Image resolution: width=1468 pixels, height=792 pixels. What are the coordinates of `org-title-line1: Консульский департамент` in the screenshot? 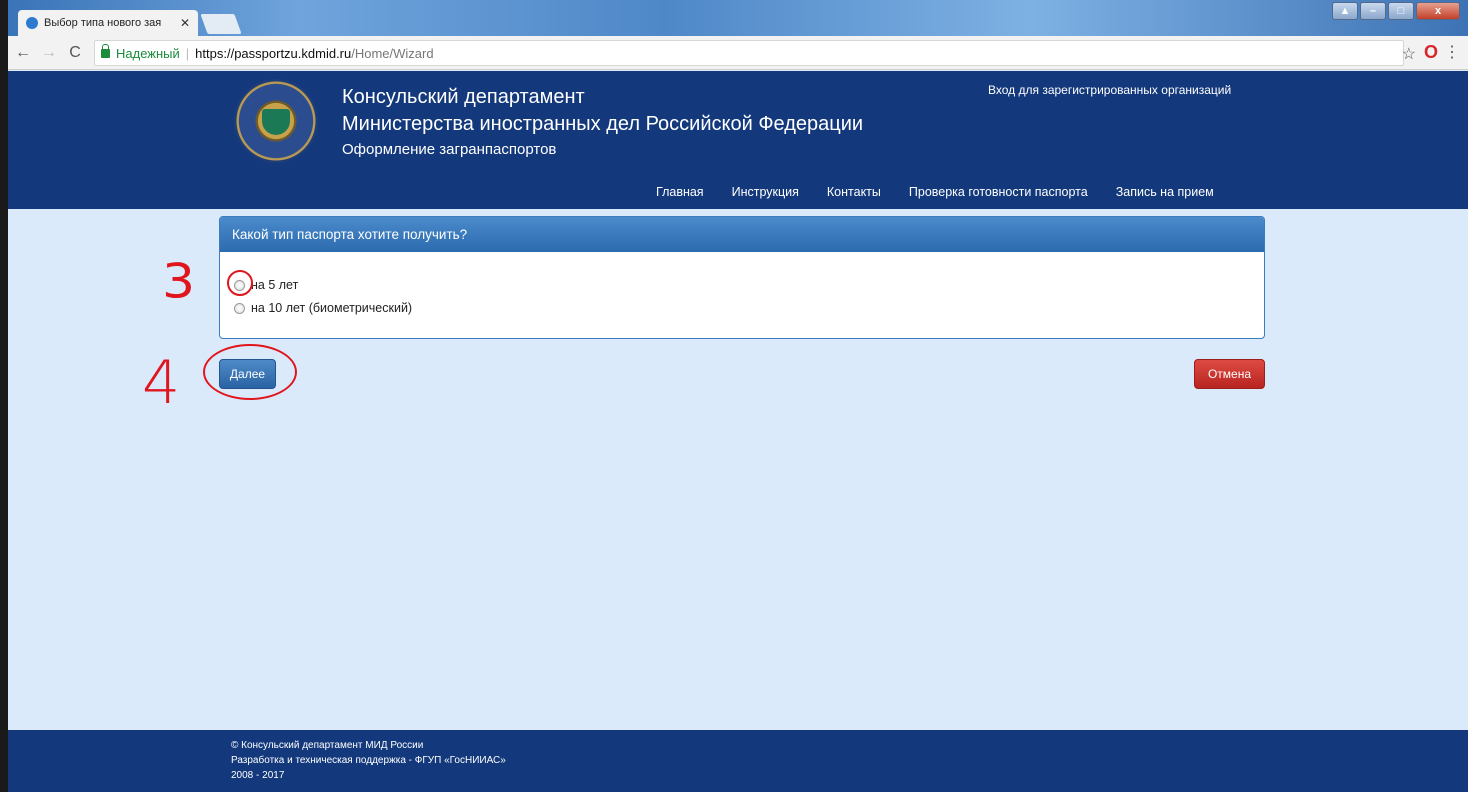 It's located at (463, 97).